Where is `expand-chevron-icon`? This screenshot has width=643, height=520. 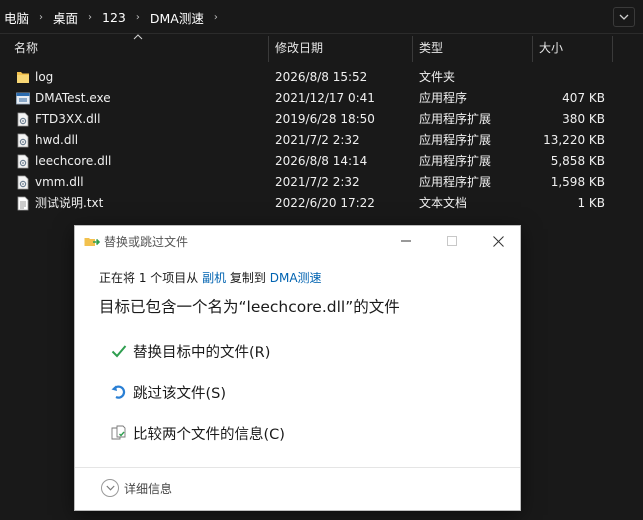
expand-chevron-icon is located at coordinates (110, 488).